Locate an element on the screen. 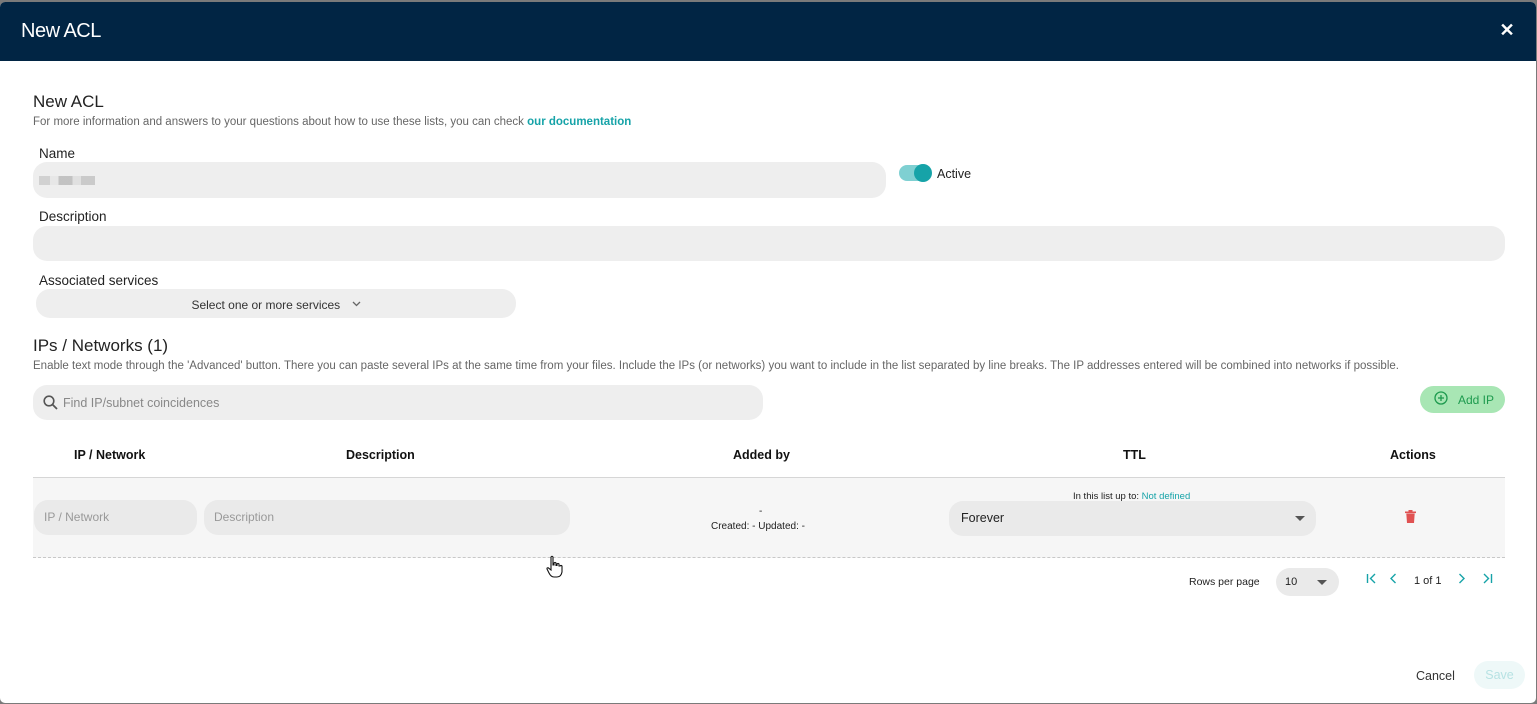 The width and height of the screenshot is (1537, 704). services-label: Associated services is located at coordinates (99, 280).